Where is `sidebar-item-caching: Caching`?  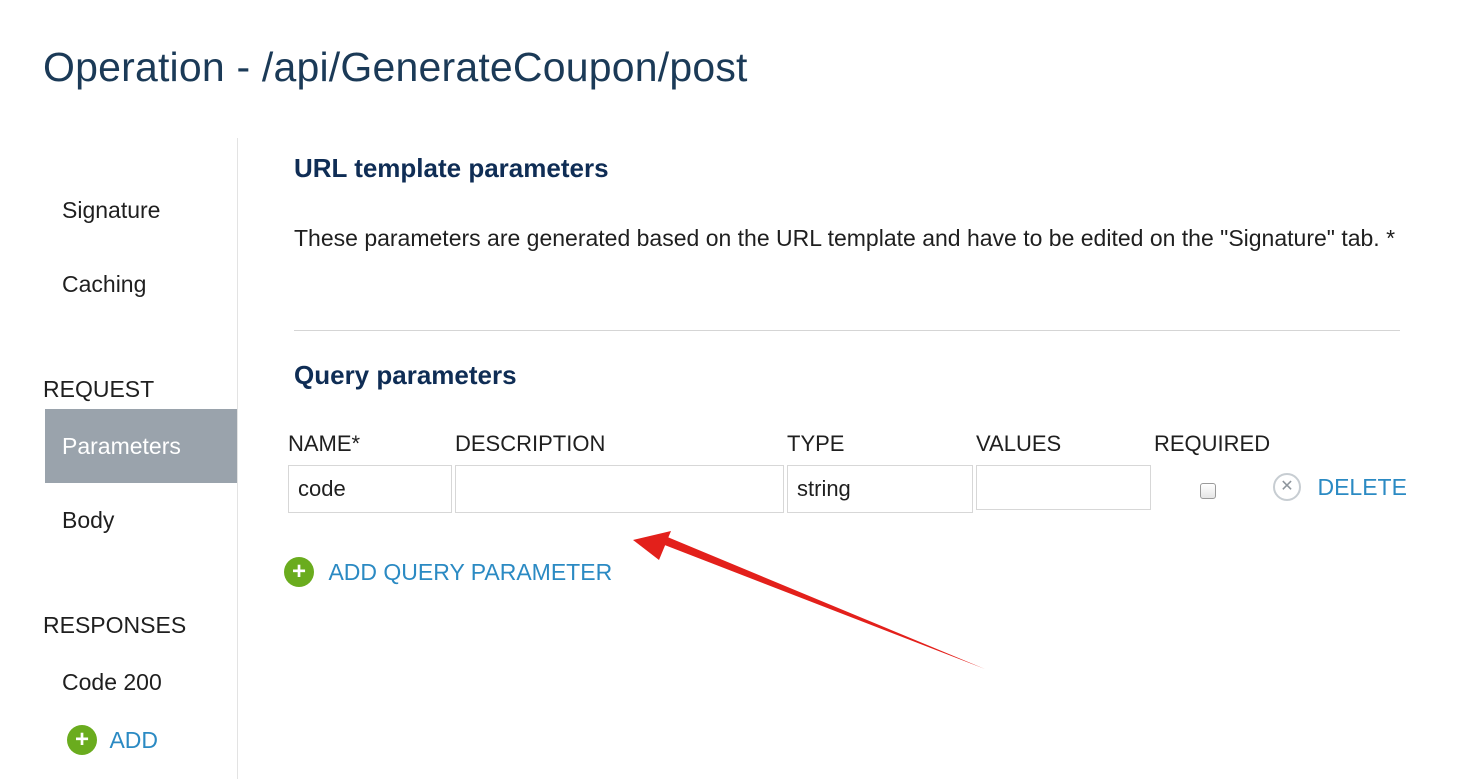 sidebar-item-caching: Caching is located at coordinates (104, 284).